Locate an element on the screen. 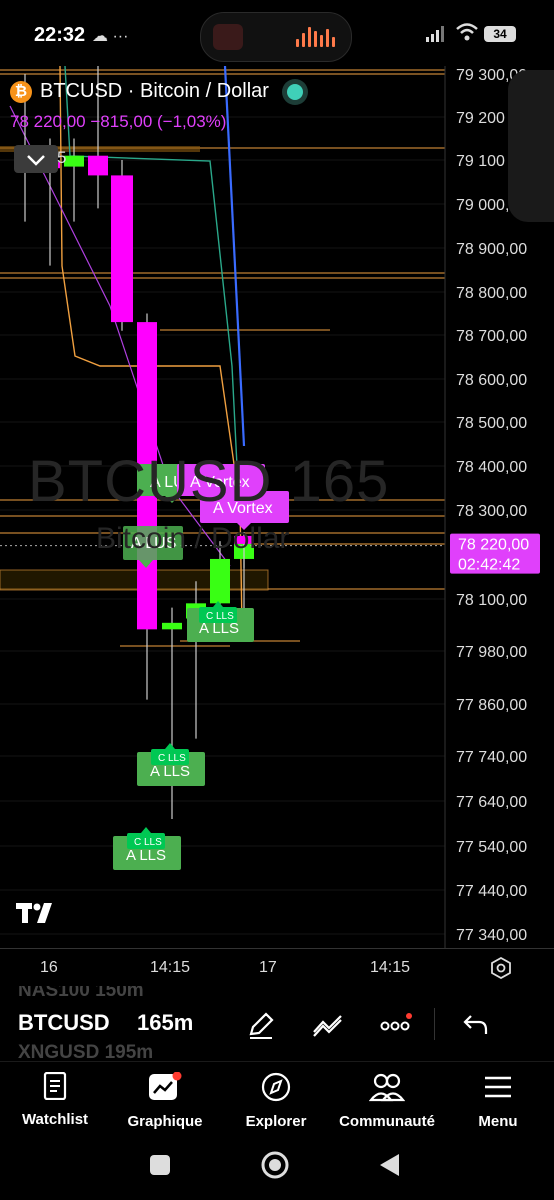  notification-icons: ☁ ··· is located at coordinates (110, 36).